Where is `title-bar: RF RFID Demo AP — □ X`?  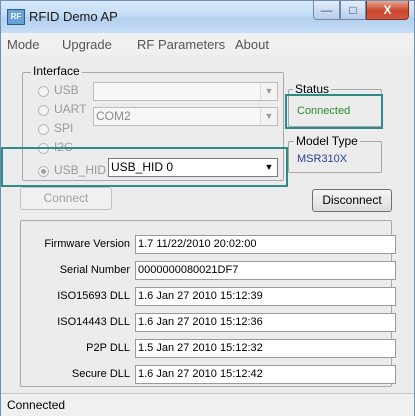 title-bar: RF RFID Demo AP — □ X is located at coordinates (207, 17).